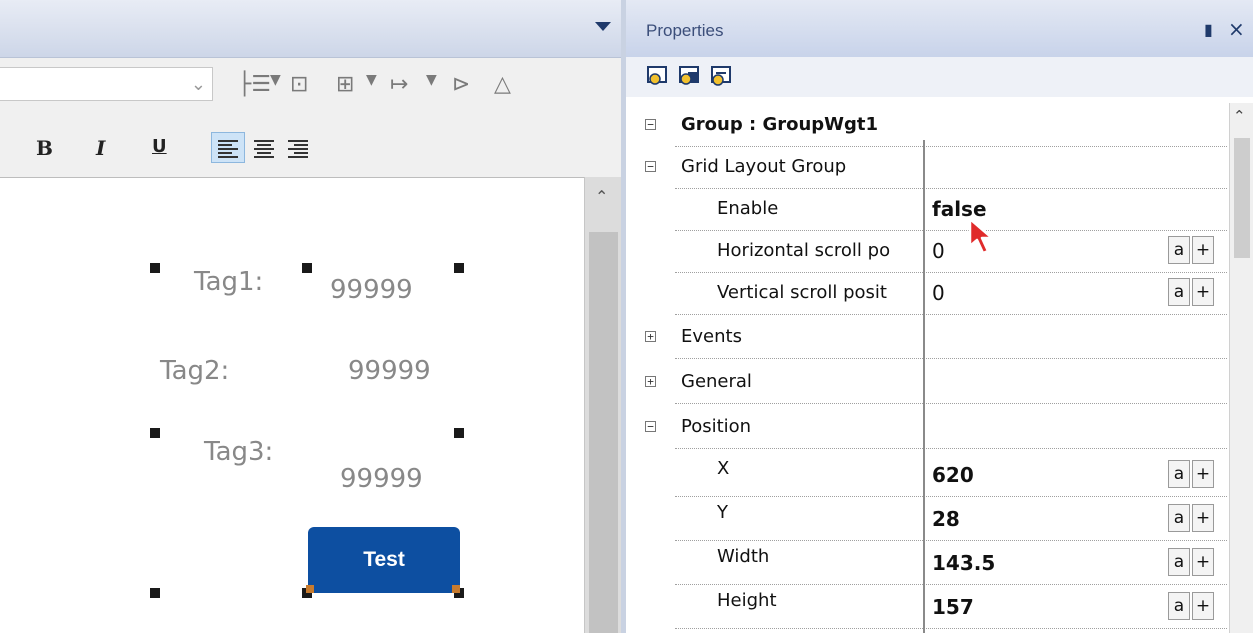 This screenshot has height=633, width=1253. Describe the element at coordinates (963, 563) in the screenshot. I see `property-value: 143.5` at that location.